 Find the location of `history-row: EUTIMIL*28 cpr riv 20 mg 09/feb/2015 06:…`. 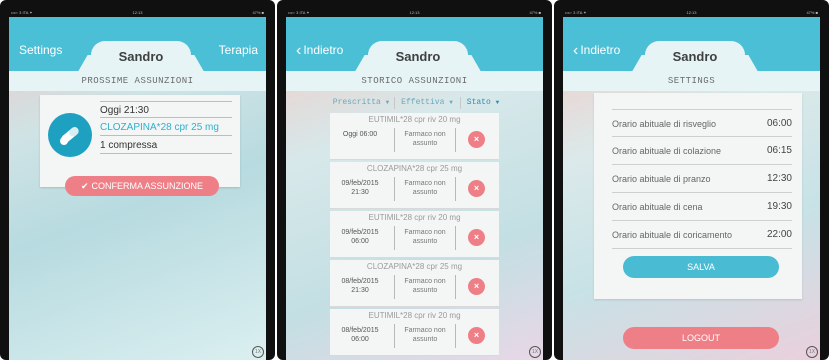

history-row: EUTIMIL*28 cpr riv 20 mg 09/feb/2015 06:… is located at coordinates (414, 234).